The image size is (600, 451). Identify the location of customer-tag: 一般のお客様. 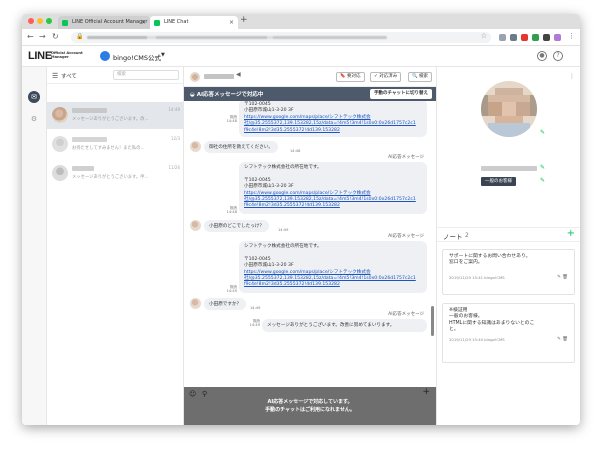
(498, 181).